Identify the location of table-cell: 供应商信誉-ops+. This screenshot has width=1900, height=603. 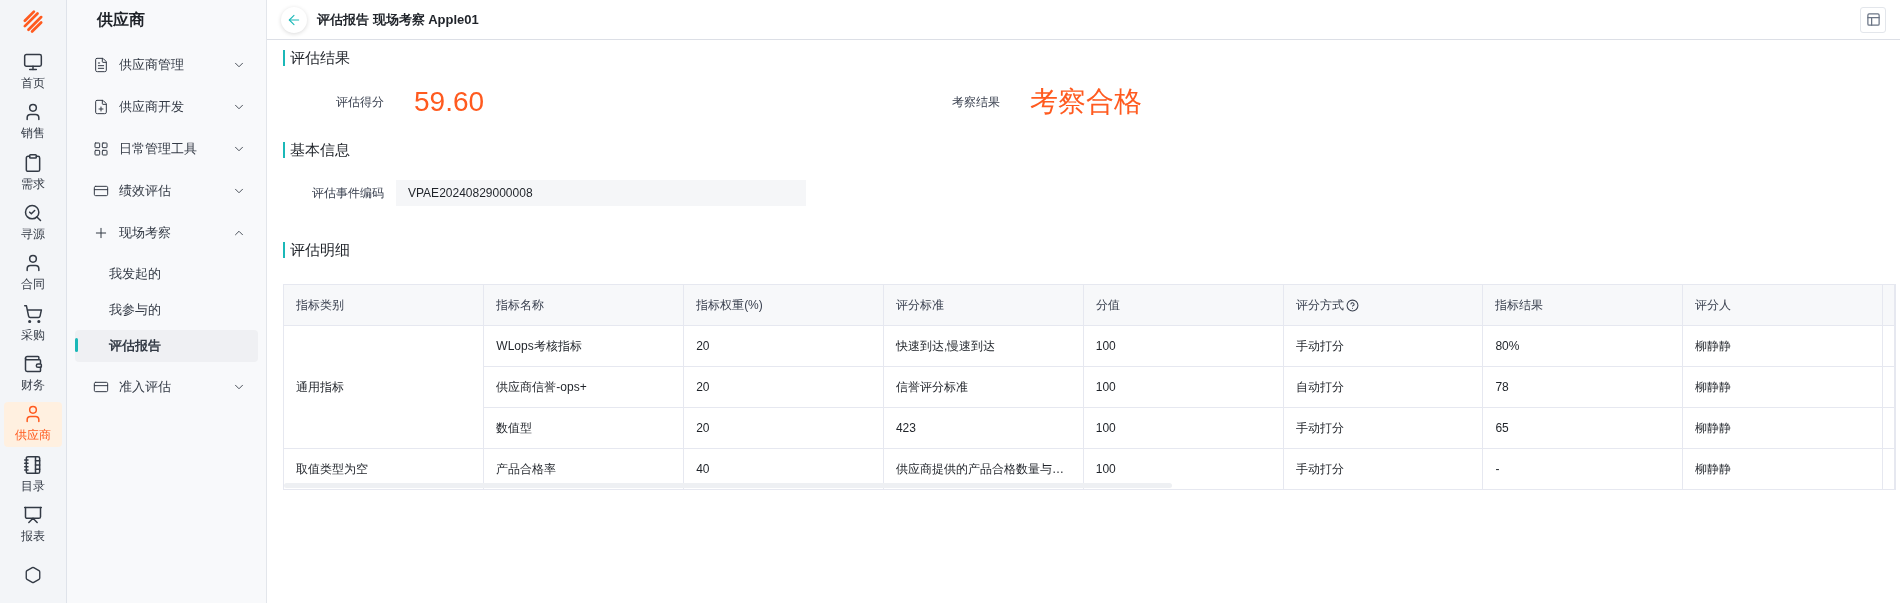
(583, 387).